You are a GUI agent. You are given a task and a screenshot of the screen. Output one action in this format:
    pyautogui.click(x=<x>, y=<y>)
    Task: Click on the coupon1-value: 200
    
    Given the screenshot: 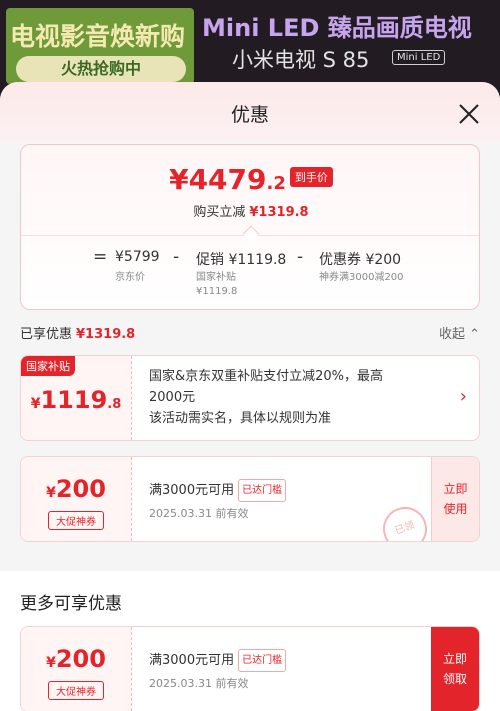 What is the action you would take?
    pyautogui.click(x=80, y=489)
    